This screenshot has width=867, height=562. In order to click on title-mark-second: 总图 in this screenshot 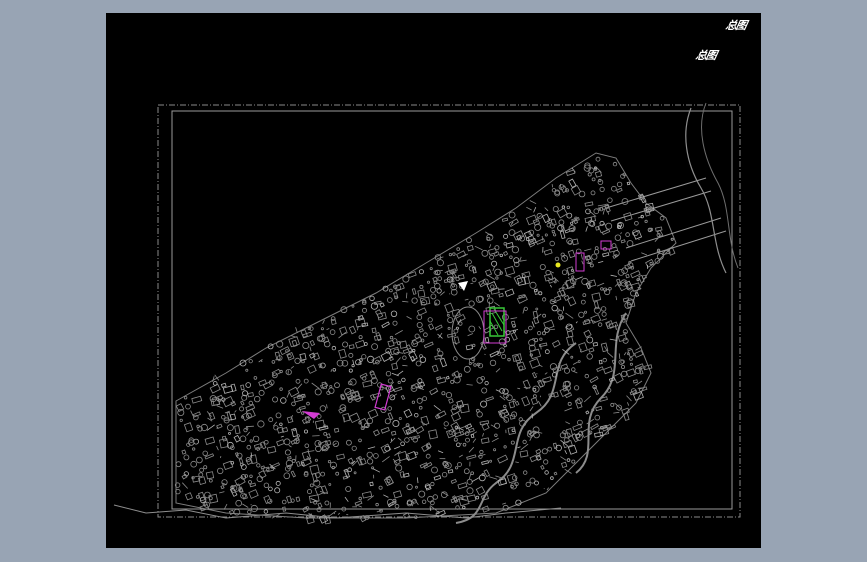, I will do `click(706, 55)`.